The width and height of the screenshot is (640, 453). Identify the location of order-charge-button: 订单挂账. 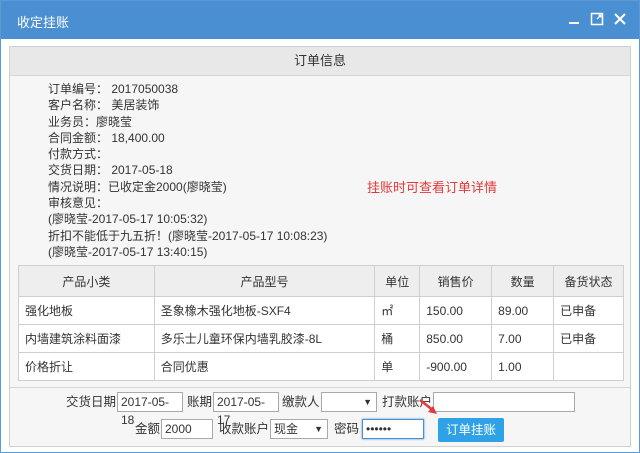
(471, 430).